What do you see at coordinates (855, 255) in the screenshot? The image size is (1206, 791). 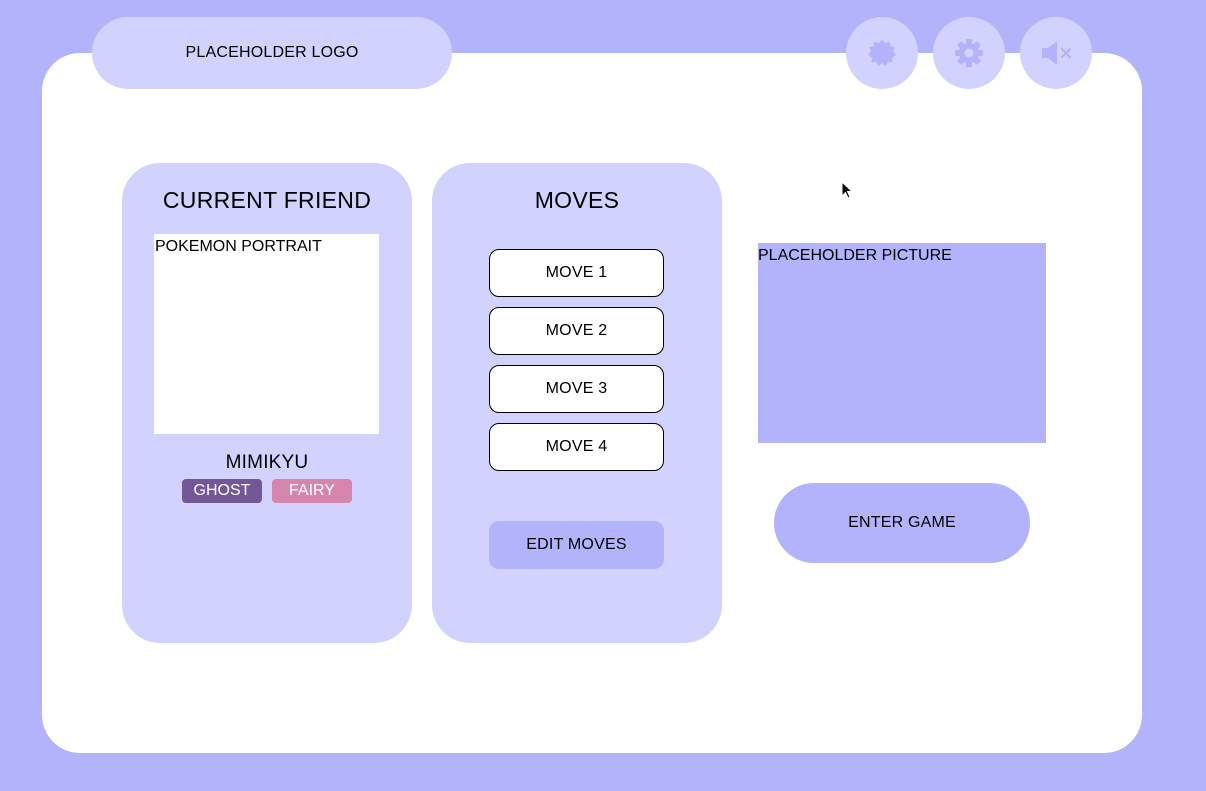 I see `placeholder-picture-label: PLACEHOLDER PICTURE` at bounding box center [855, 255].